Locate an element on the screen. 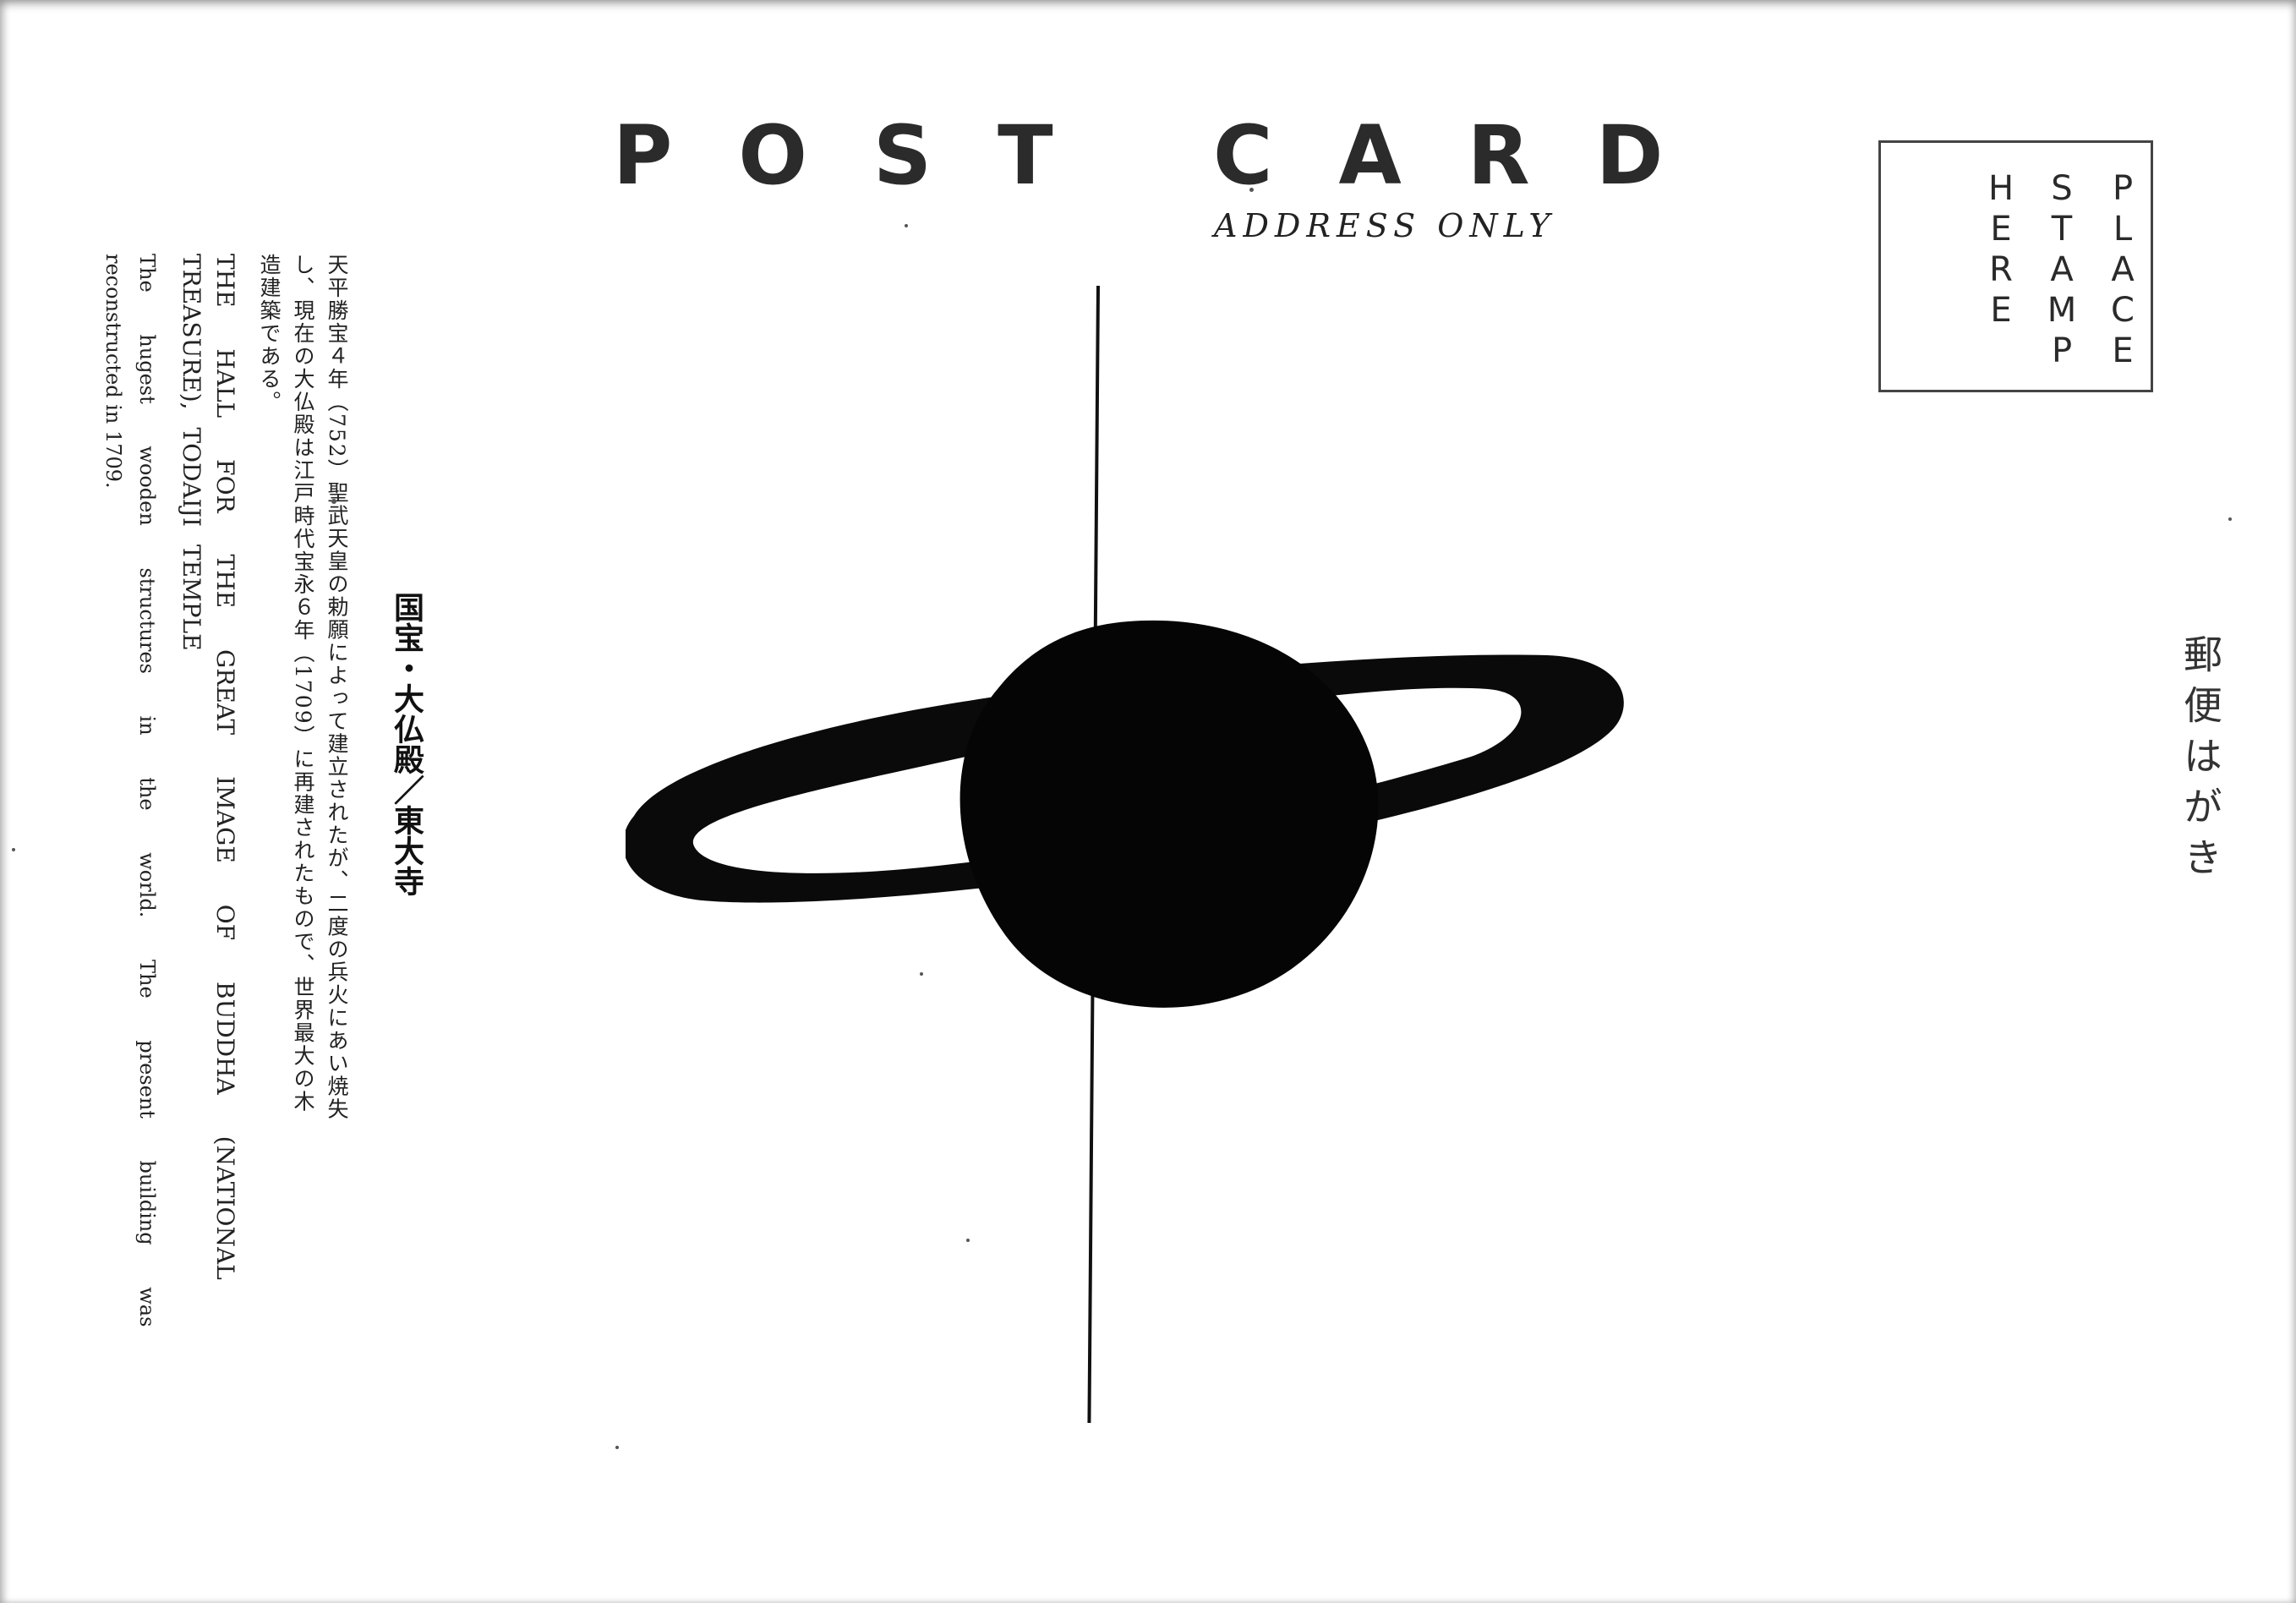  stamp-line-here: HERE is located at coordinates (2001, 250).